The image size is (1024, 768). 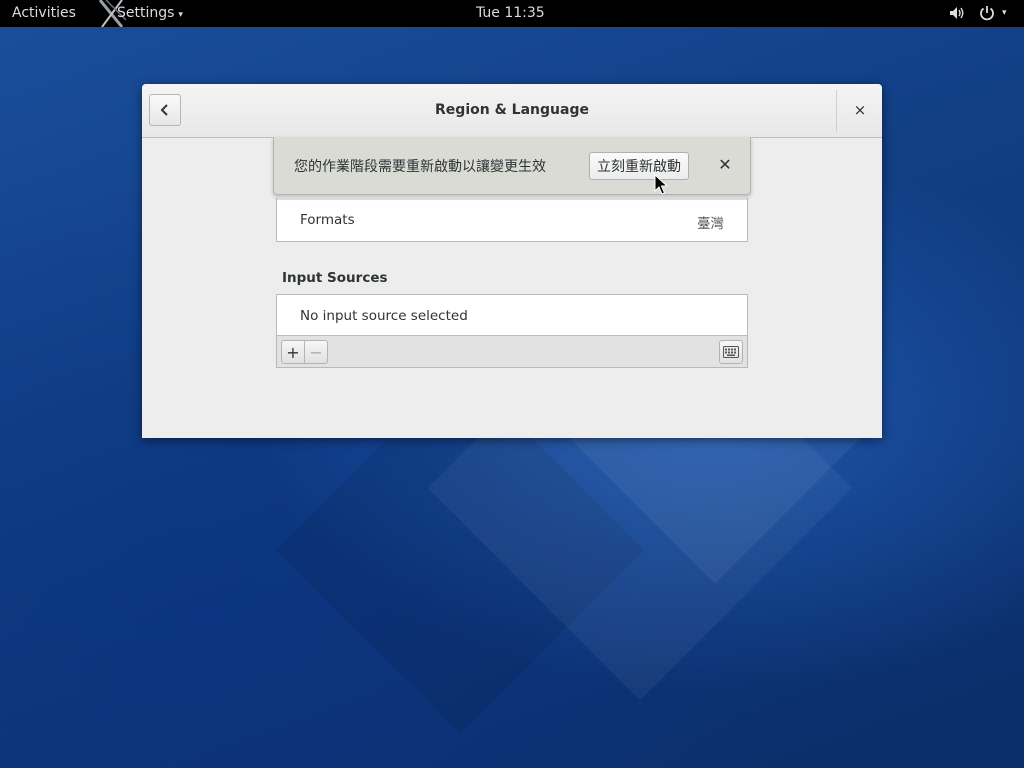 What do you see at coordinates (512, 331) in the screenshot?
I see `input-sources-list: No input source selected + −` at bounding box center [512, 331].